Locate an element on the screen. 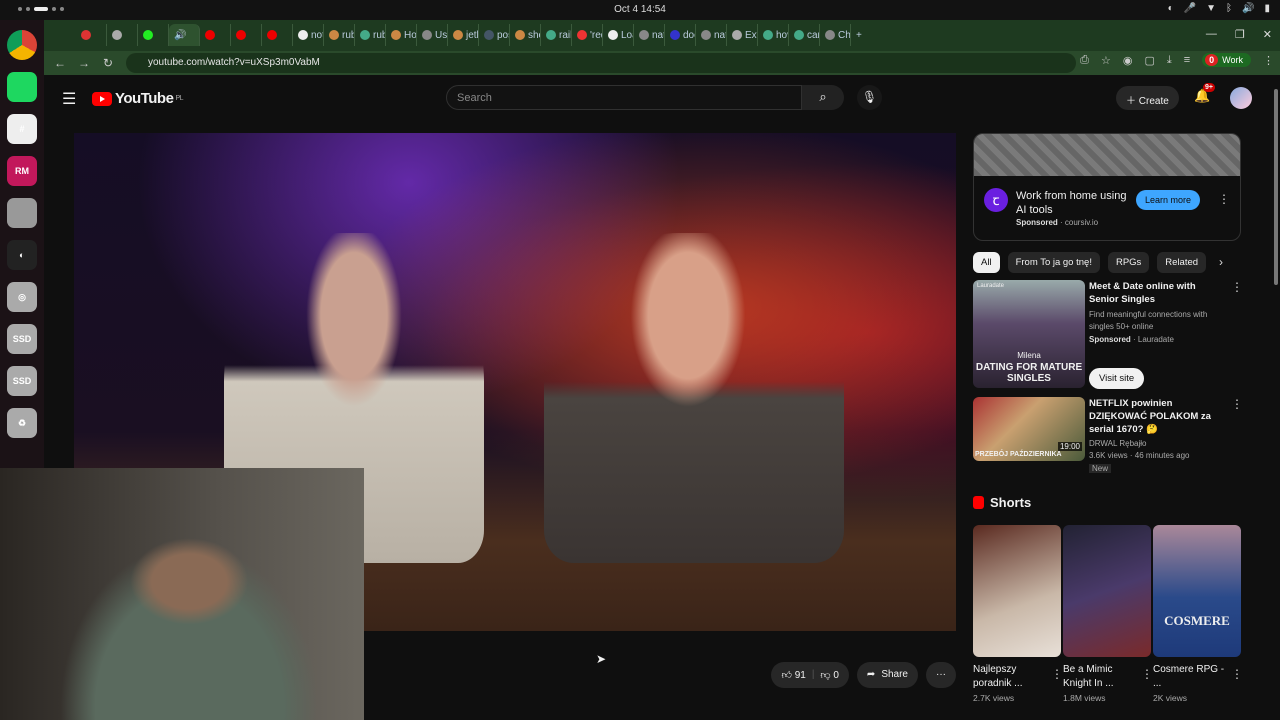  thumbs-up-icon: 👍︎ is located at coordinates (786, 675).